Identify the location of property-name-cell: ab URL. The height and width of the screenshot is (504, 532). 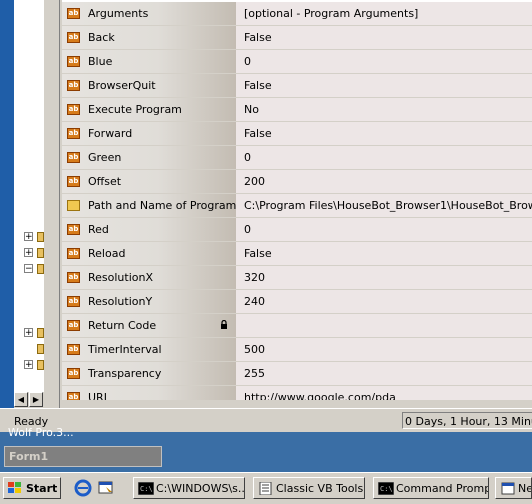
(149, 393).